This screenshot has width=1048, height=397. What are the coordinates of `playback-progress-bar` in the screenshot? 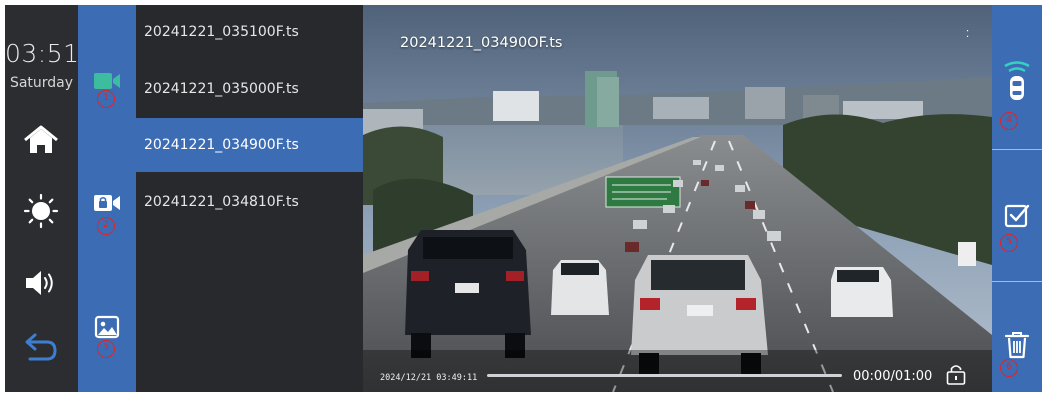 It's located at (664, 375).